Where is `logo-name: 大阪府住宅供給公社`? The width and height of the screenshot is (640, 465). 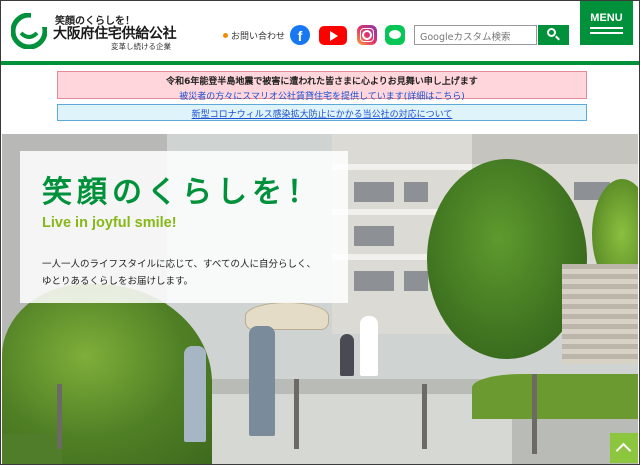 logo-name: 大阪府住宅供給公社 is located at coordinates (115, 34).